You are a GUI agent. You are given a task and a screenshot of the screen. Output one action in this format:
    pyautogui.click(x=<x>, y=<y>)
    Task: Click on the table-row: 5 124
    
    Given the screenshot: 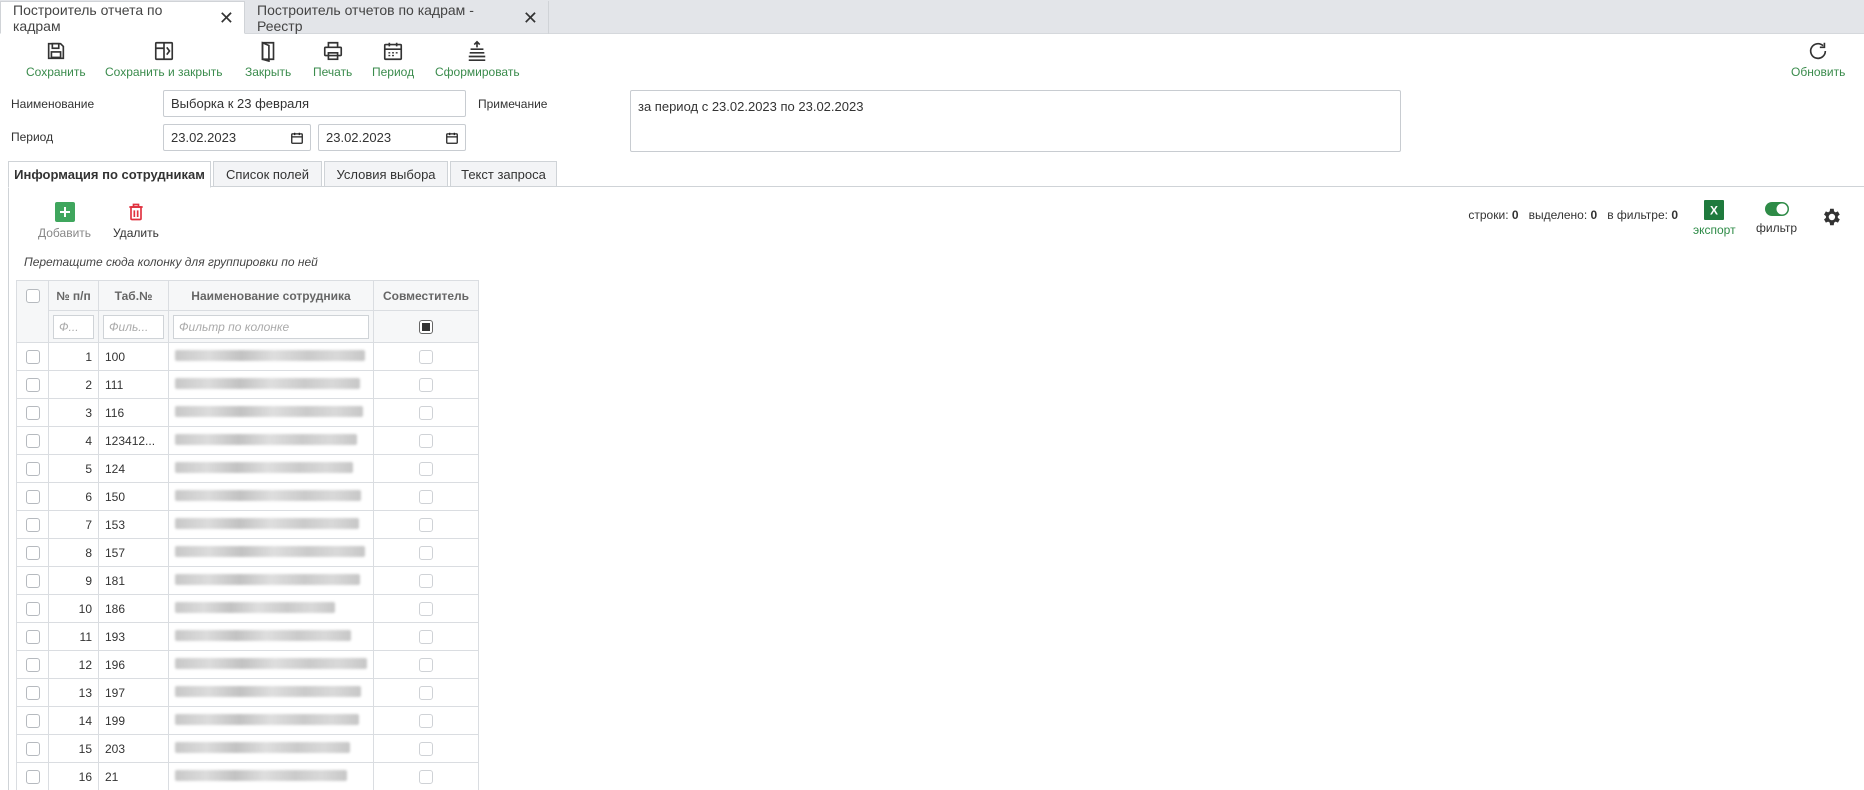 What is the action you would take?
    pyautogui.click(x=247, y=468)
    